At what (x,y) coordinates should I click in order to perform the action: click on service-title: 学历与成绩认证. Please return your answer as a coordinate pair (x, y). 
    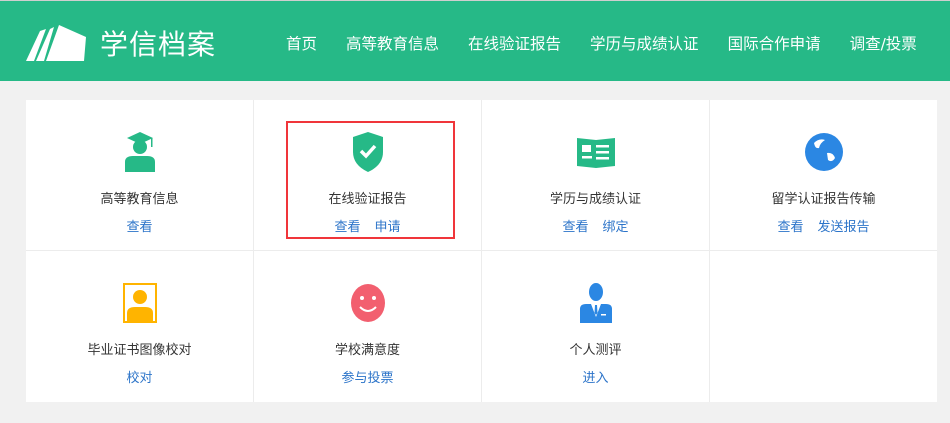
    Looking at the image, I should click on (595, 199).